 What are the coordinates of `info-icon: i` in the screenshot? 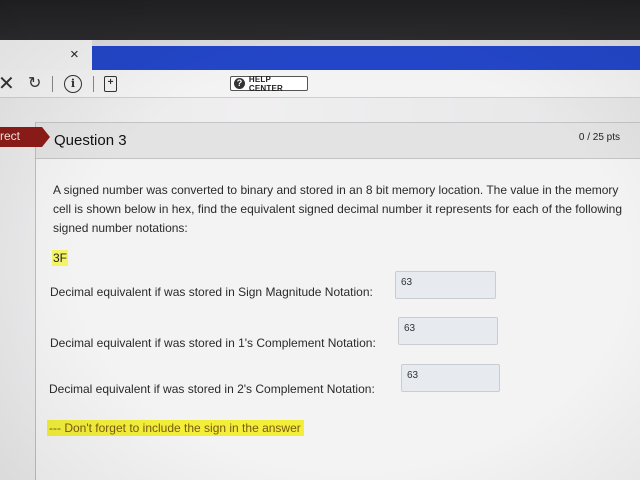 It's located at (73, 84).